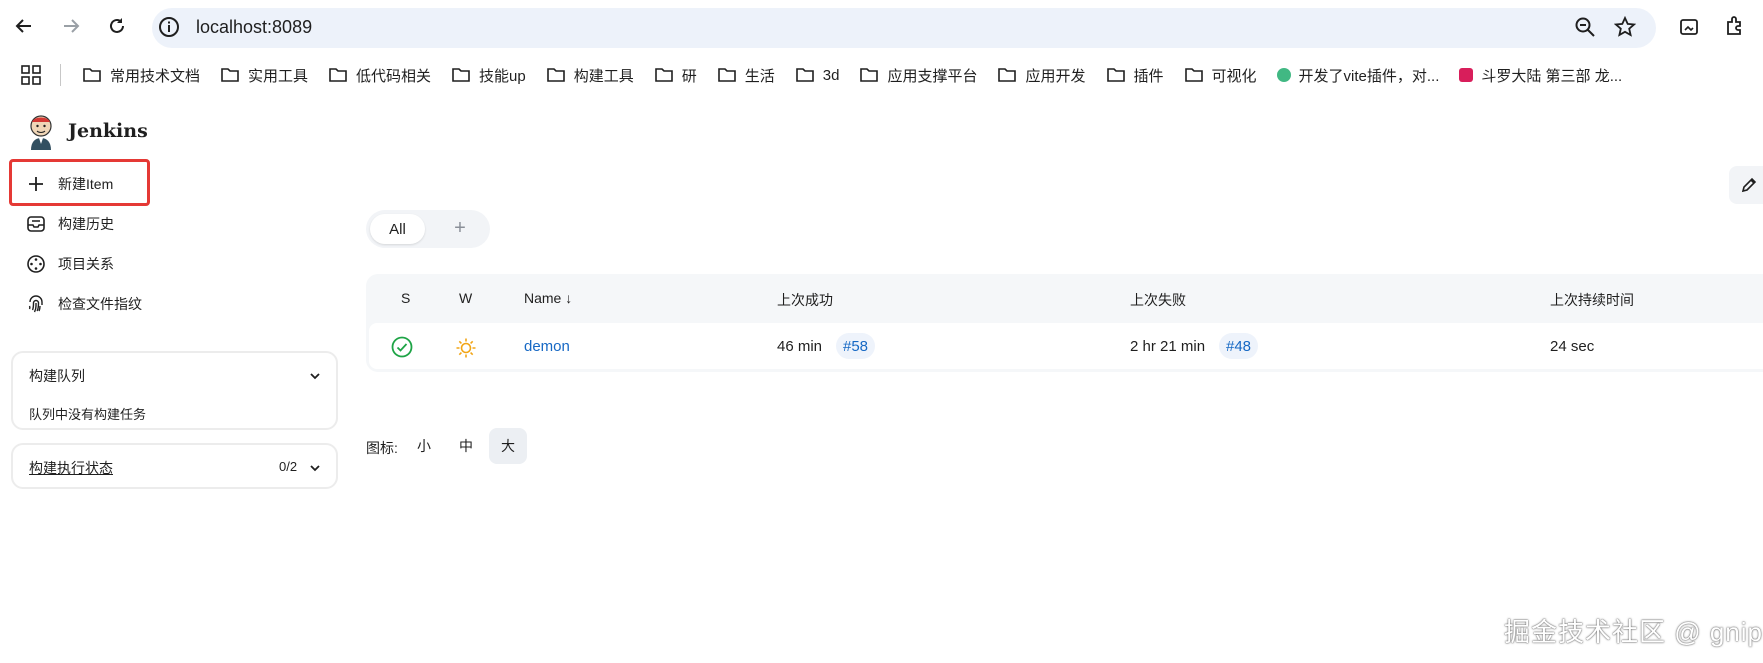 The height and width of the screenshot is (663, 1763). I want to click on bookmark-folder: 构建工具, so click(590, 75).